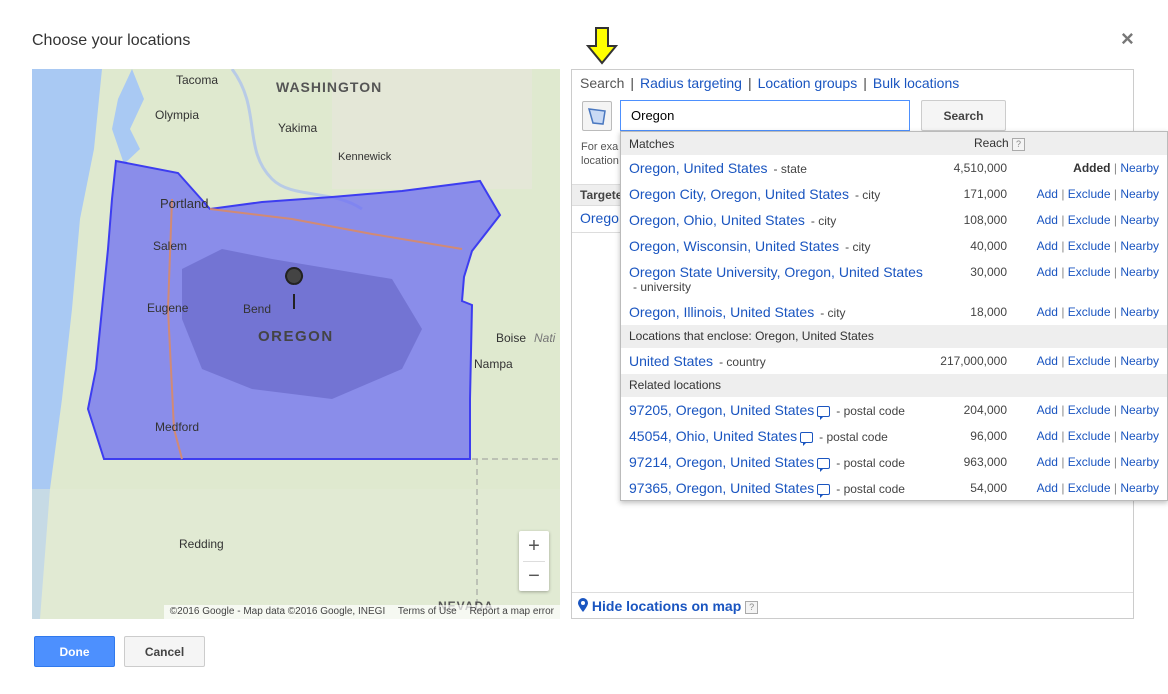 The image size is (1168, 694). What do you see at coordinates (852, 605) in the screenshot?
I see `hide-locations-link: Hide locations on map ?` at bounding box center [852, 605].